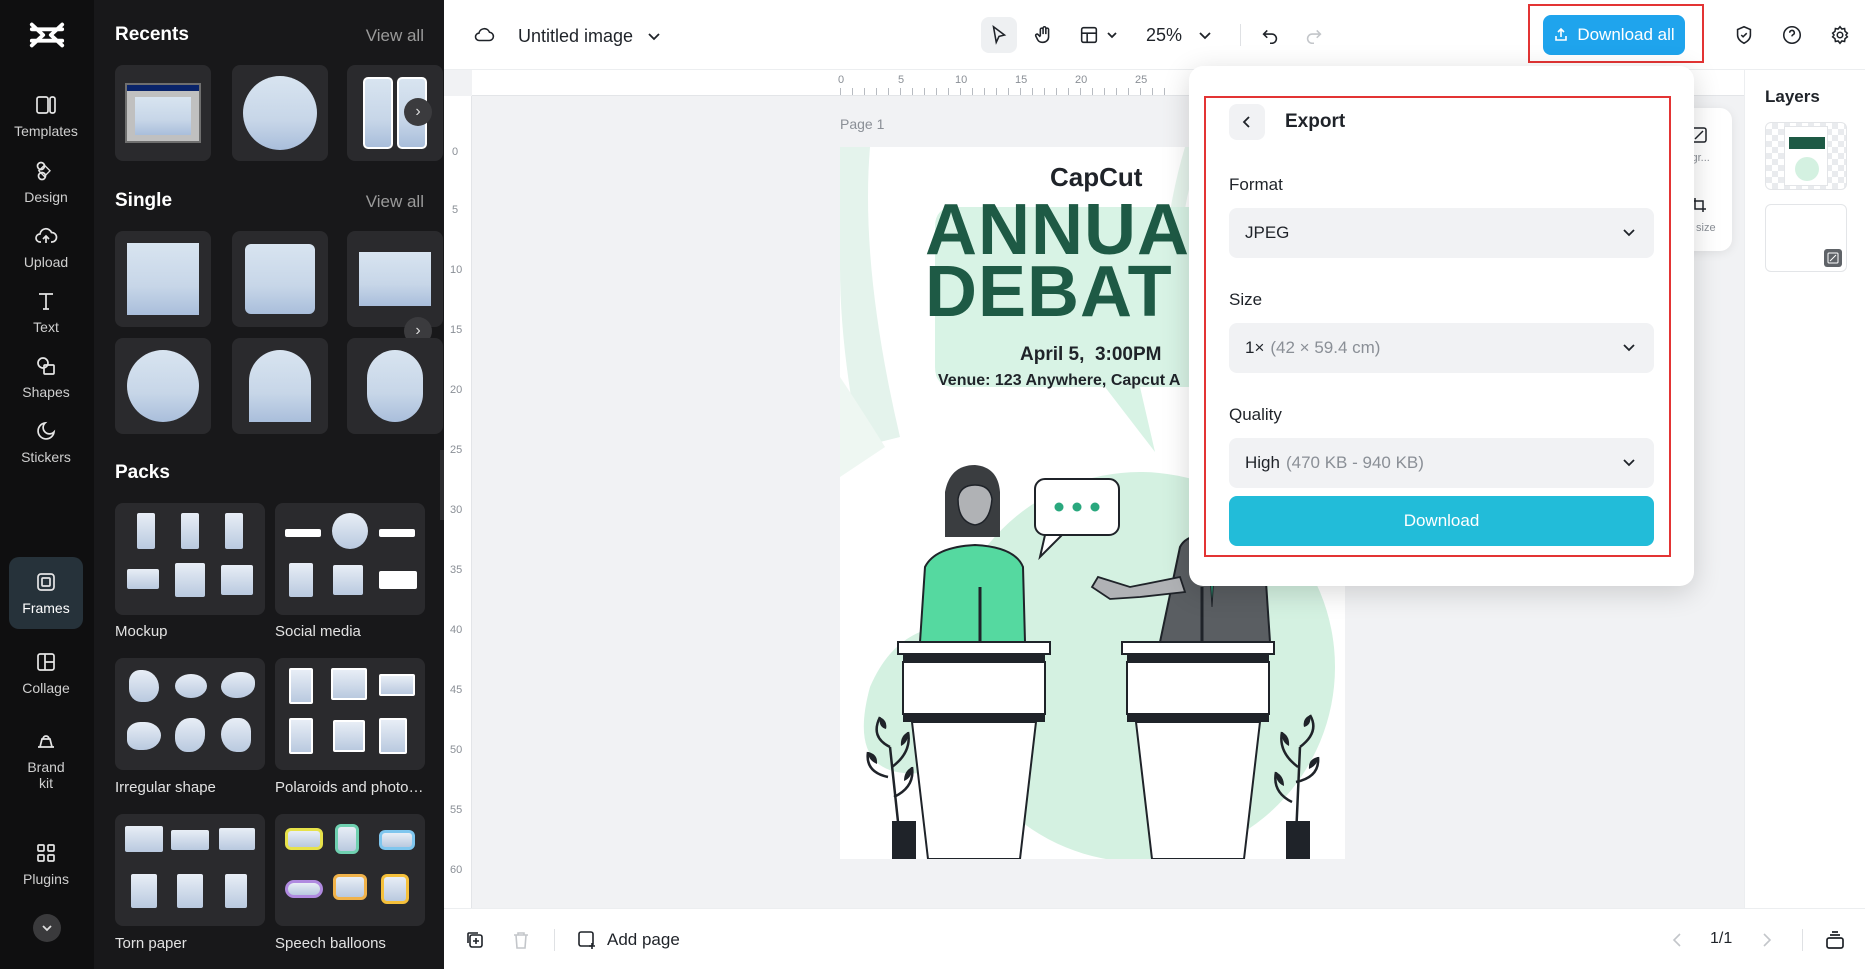 Image resolution: width=1865 pixels, height=969 pixels. Describe the element at coordinates (1806, 156) in the screenshot. I see `layer-thumb-poster` at that location.